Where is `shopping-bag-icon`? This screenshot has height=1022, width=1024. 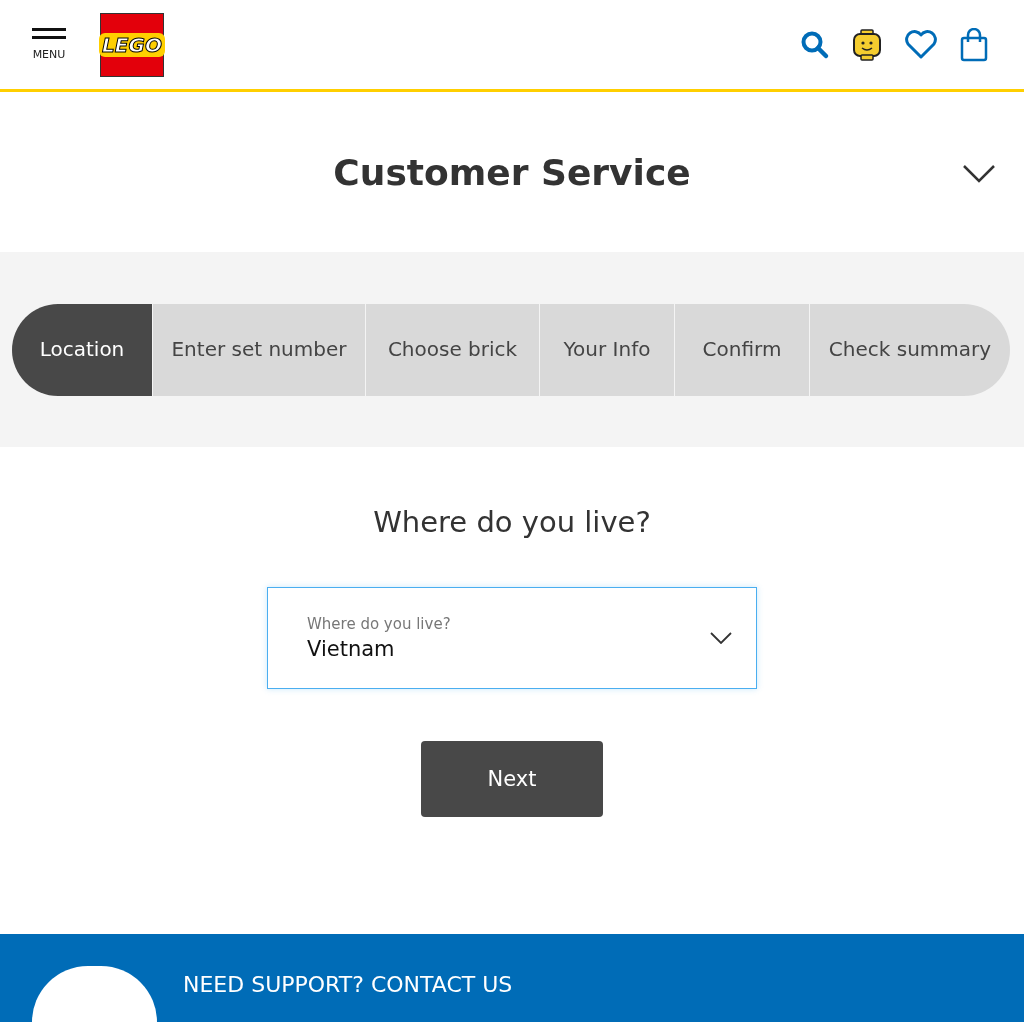
shopping-bag-icon is located at coordinates (974, 44).